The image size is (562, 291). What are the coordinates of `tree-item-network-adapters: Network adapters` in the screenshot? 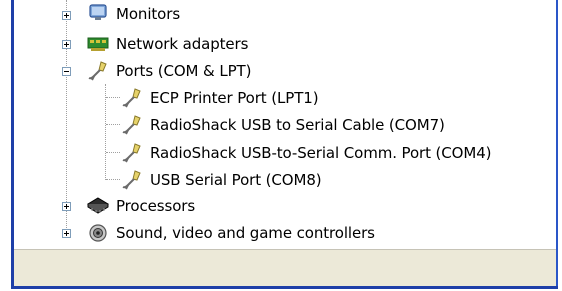 It's located at (167, 44).